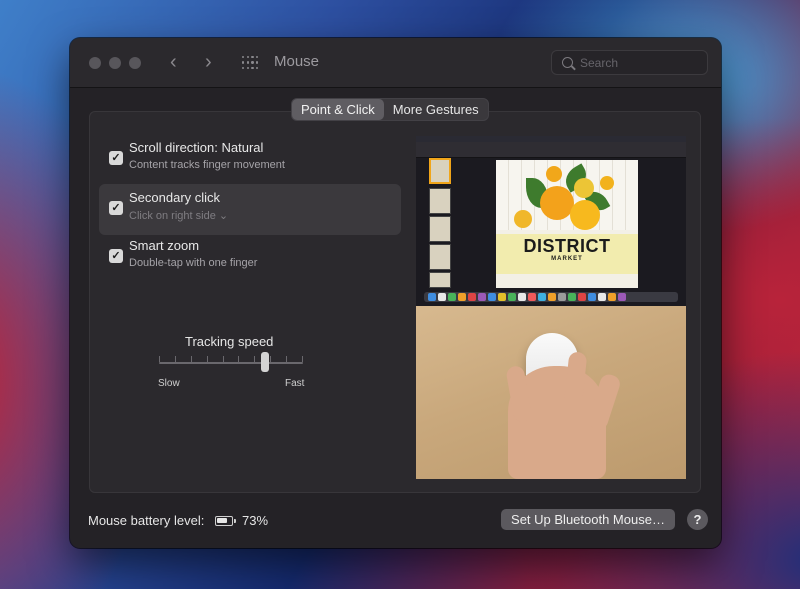  Describe the element at coordinates (207, 165) in the screenshot. I see `option-subtitle: Content tracks finger movement` at that location.